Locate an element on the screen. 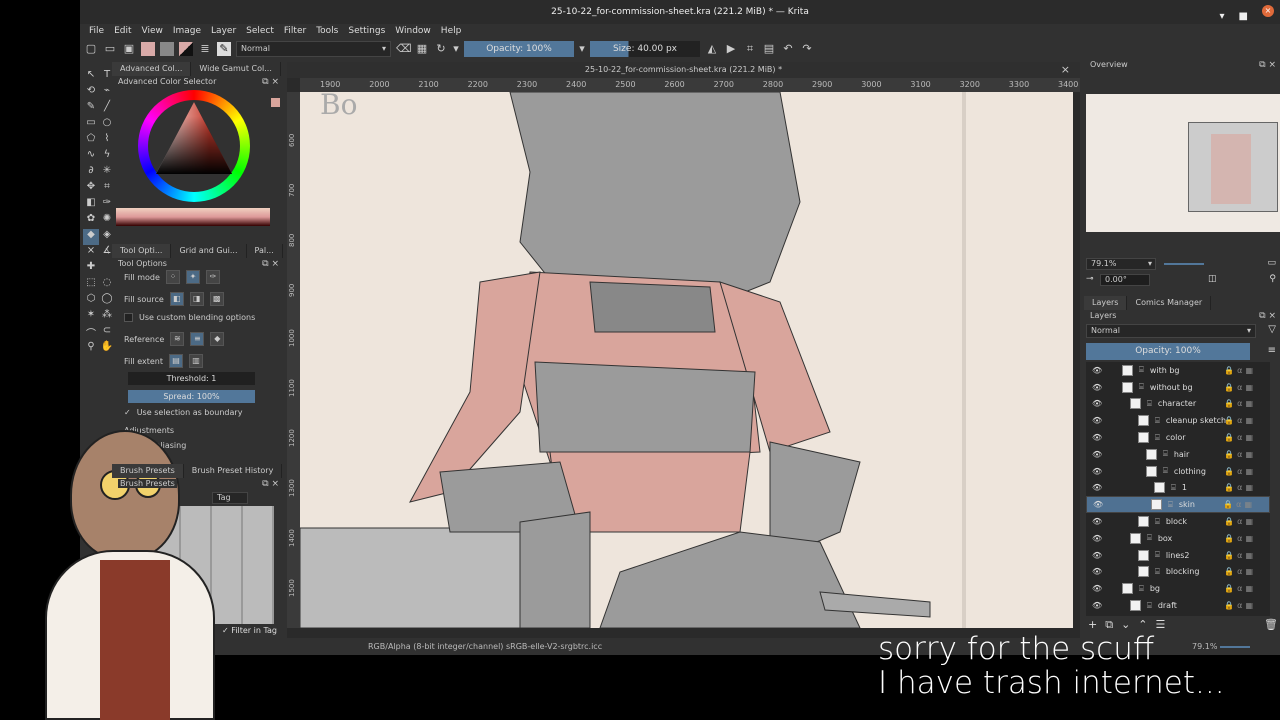  menu-layer: Layer is located at coordinates (223, 31).